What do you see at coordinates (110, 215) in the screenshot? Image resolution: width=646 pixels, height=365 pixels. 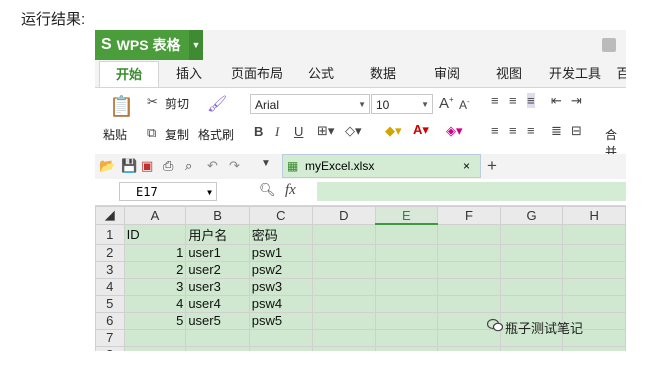 I see `select-all-corner: ◢` at bounding box center [110, 215].